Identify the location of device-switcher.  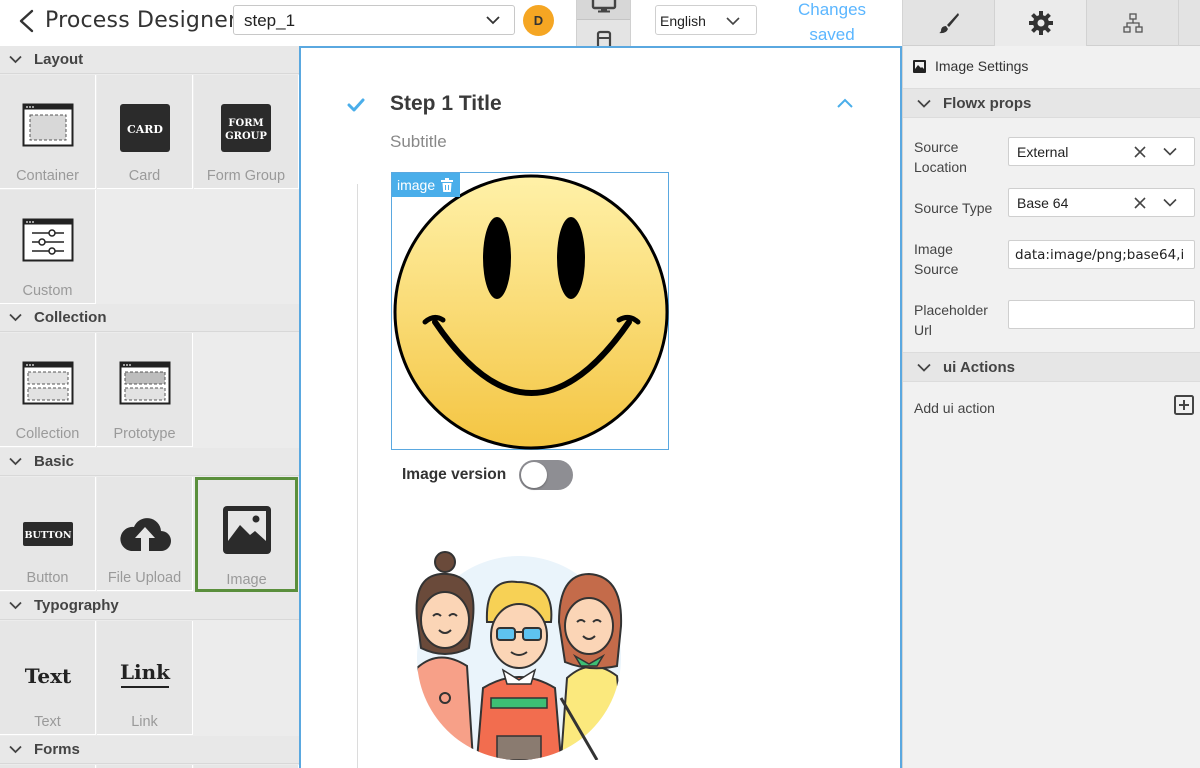
(603, 23).